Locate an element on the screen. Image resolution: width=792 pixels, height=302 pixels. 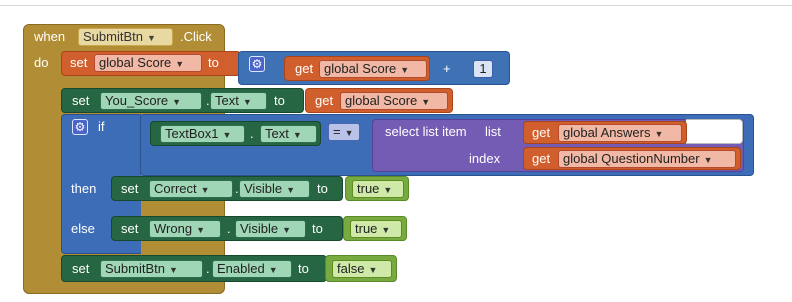
equals-operator-dropdown: = ▼ is located at coordinates (344, 132).